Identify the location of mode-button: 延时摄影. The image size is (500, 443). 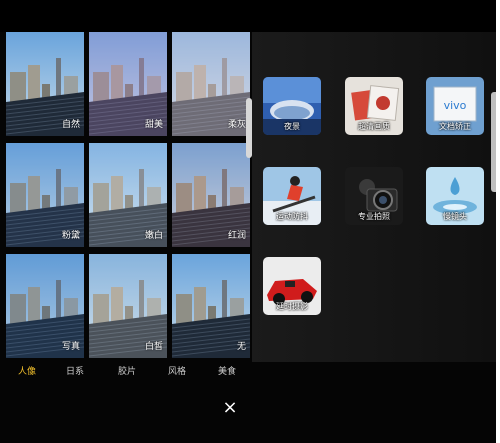
(292, 286).